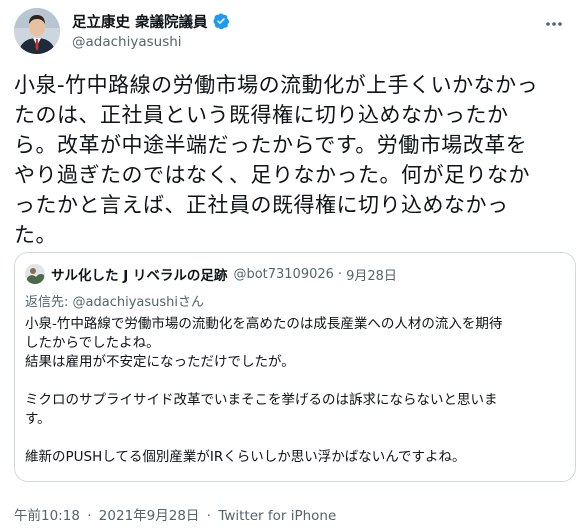  Describe the element at coordinates (139, 274) in the screenshot. I see `quoted-author-name: サル化した J リベラルの足跡` at that location.